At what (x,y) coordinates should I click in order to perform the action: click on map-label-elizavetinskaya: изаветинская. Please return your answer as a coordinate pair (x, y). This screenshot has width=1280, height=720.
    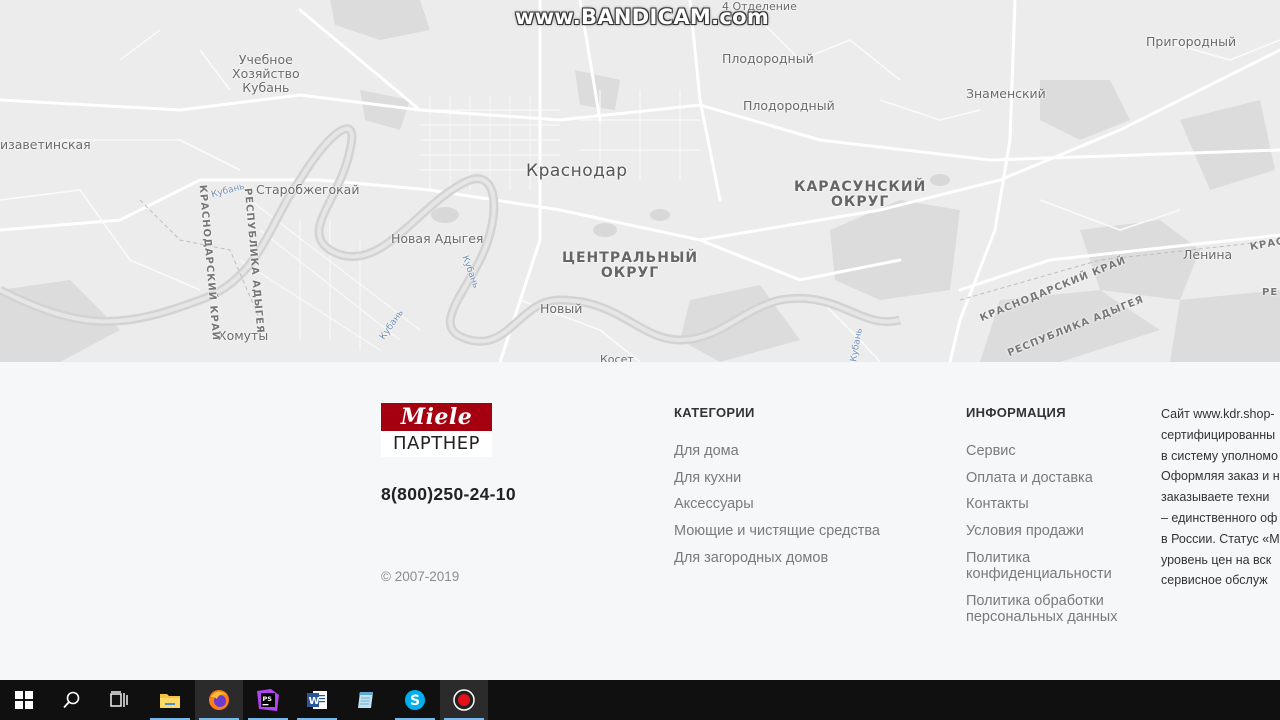
    Looking at the image, I should click on (45, 144).